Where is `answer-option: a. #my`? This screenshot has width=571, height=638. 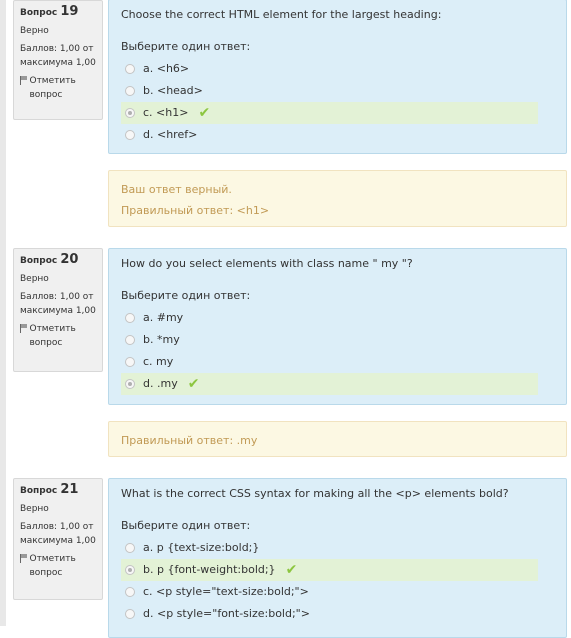 answer-option: a. #my is located at coordinates (329, 318).